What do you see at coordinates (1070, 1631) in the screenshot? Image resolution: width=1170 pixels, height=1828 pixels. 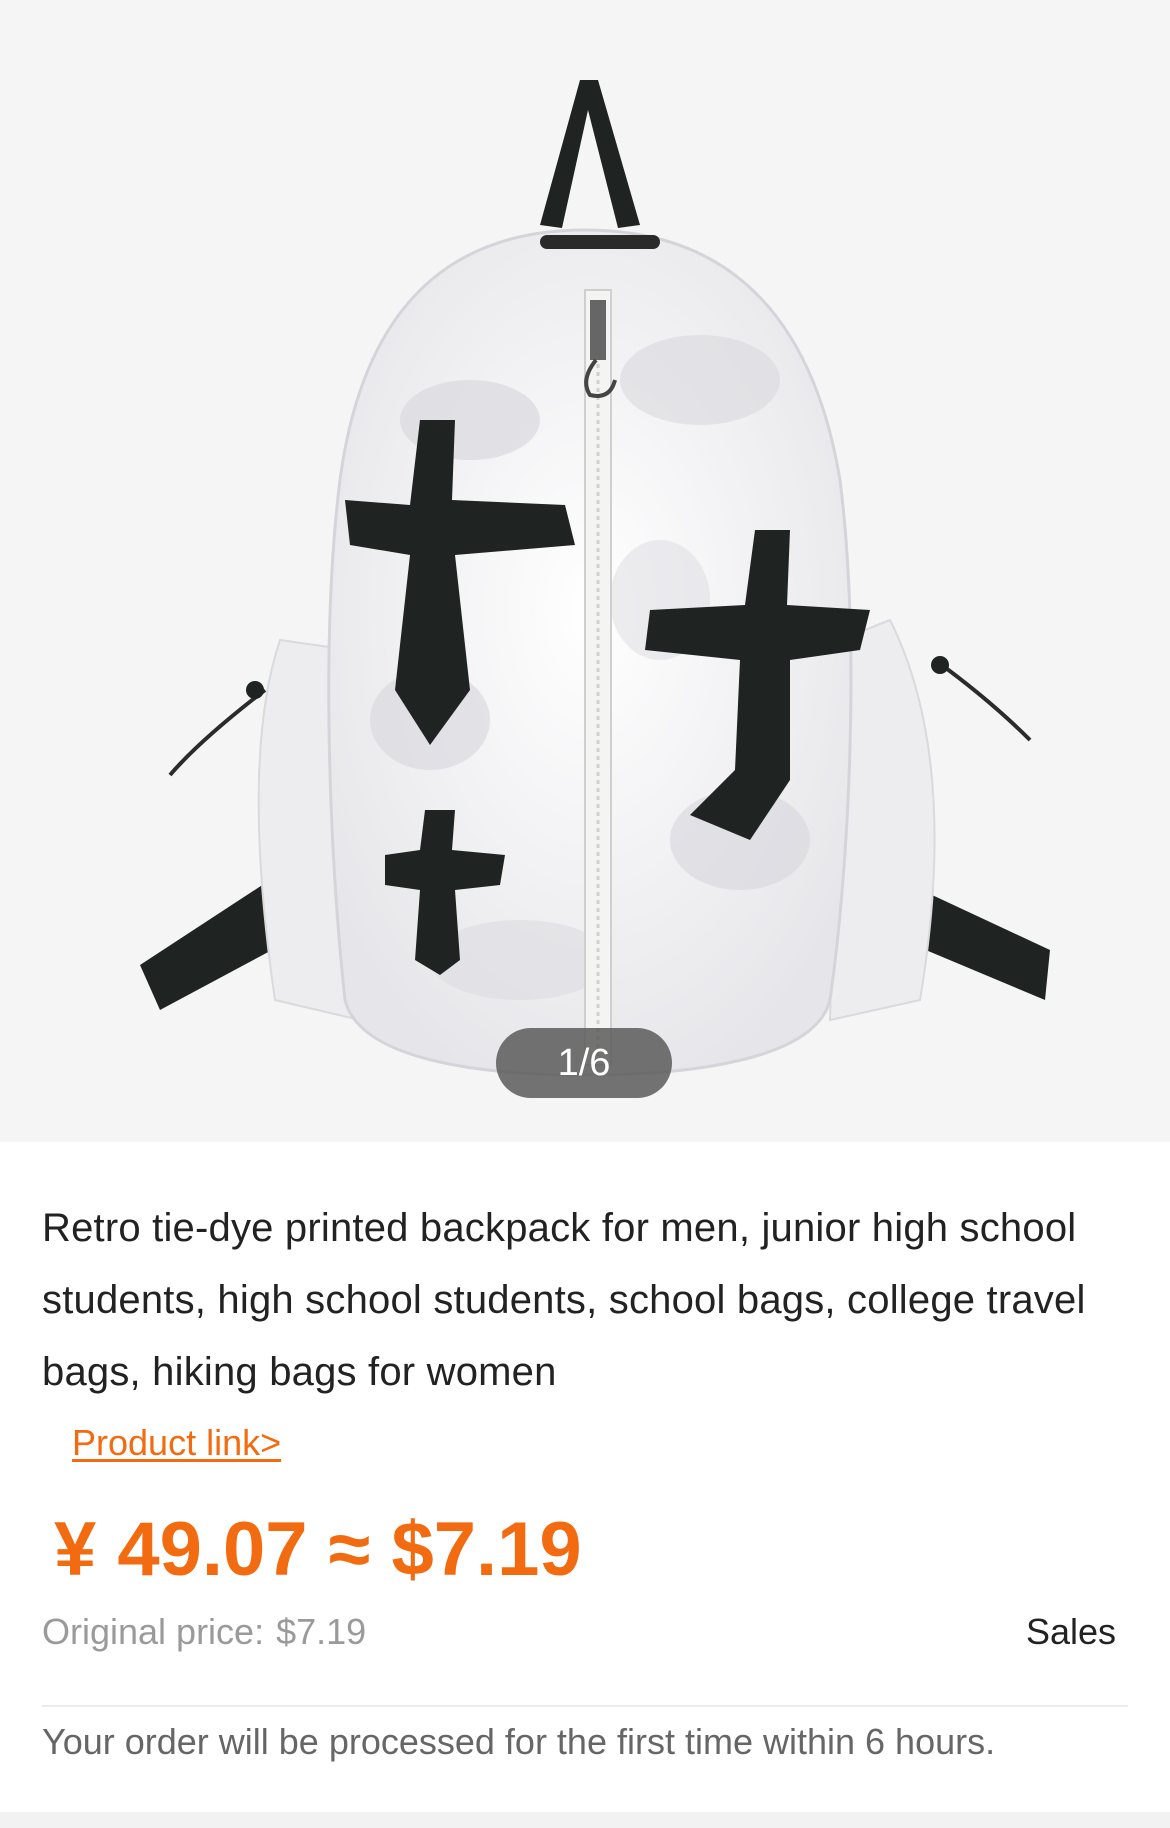 I see `sales-label: Sales` at bounding box center [1070, 1631].